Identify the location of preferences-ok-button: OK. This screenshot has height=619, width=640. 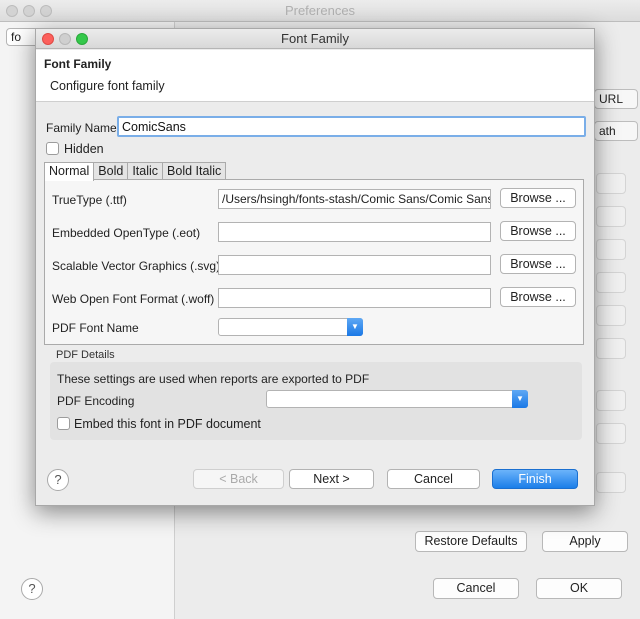
(579, 588).